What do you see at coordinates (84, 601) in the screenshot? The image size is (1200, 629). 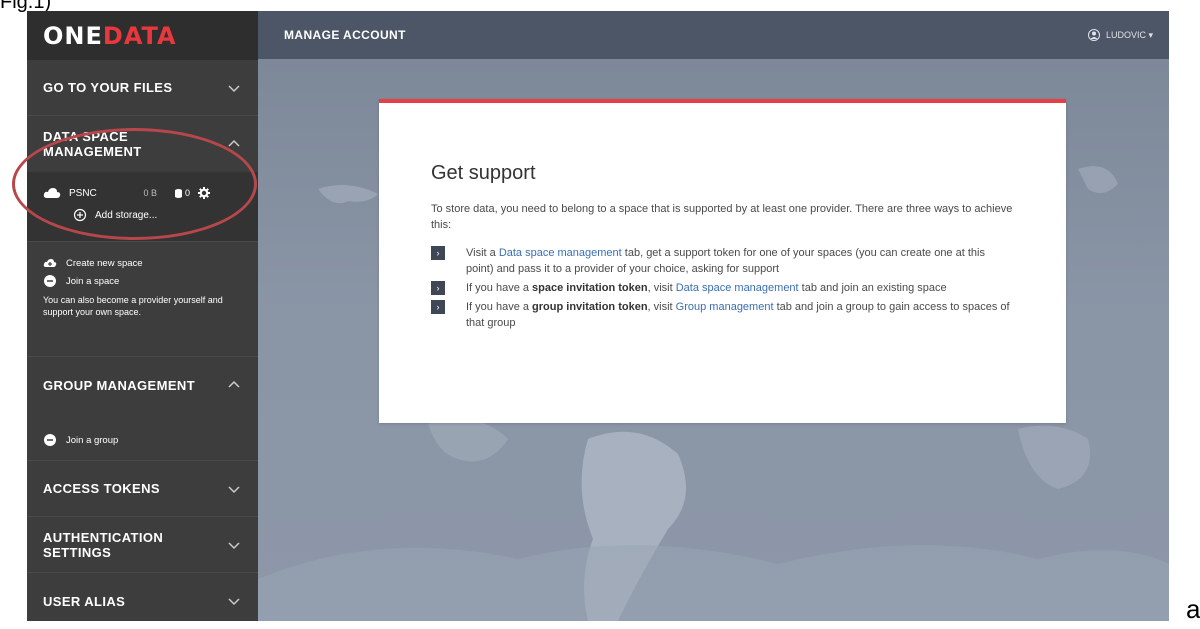 I see `section-label: USER ALIAS` at bounding box center [84, 601].